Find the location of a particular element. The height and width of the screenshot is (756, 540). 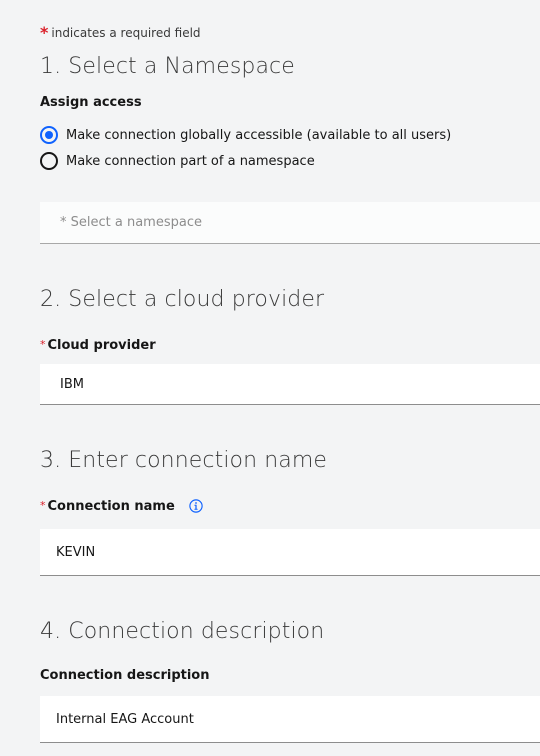

cloud-provider-select: IBM is located at coordinates (290, 384).